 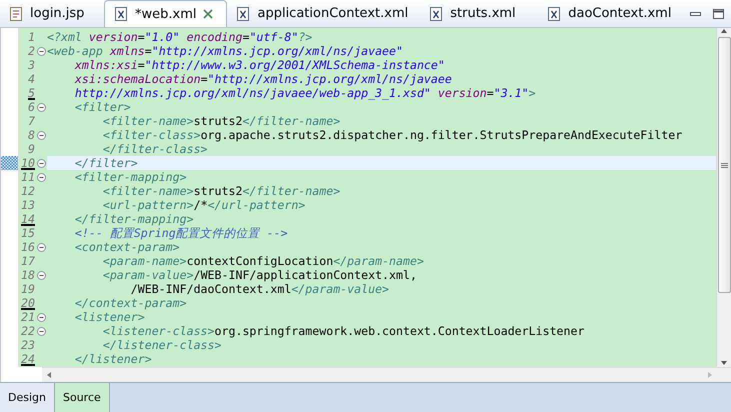 I want to click on line-number: 9, so click(x=31, y=149).